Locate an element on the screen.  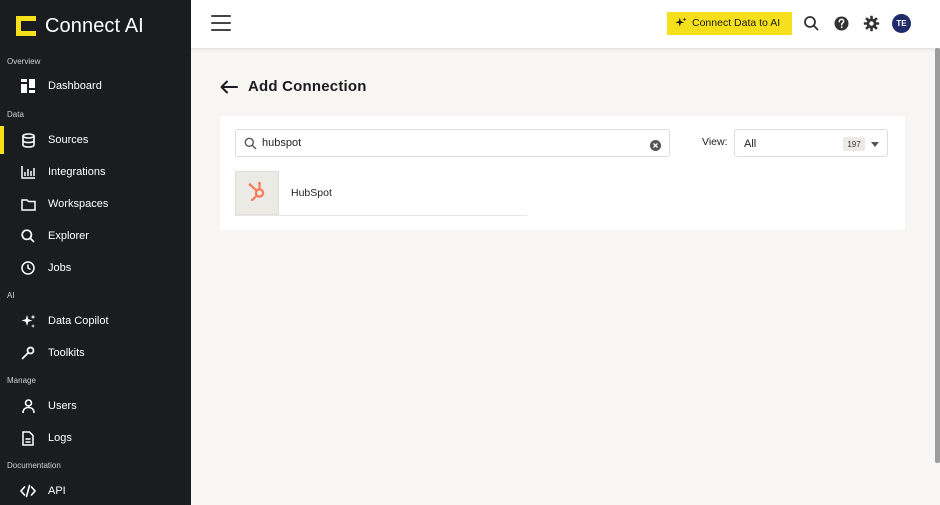
dashboard-icon is located at coordinates (28, 86).